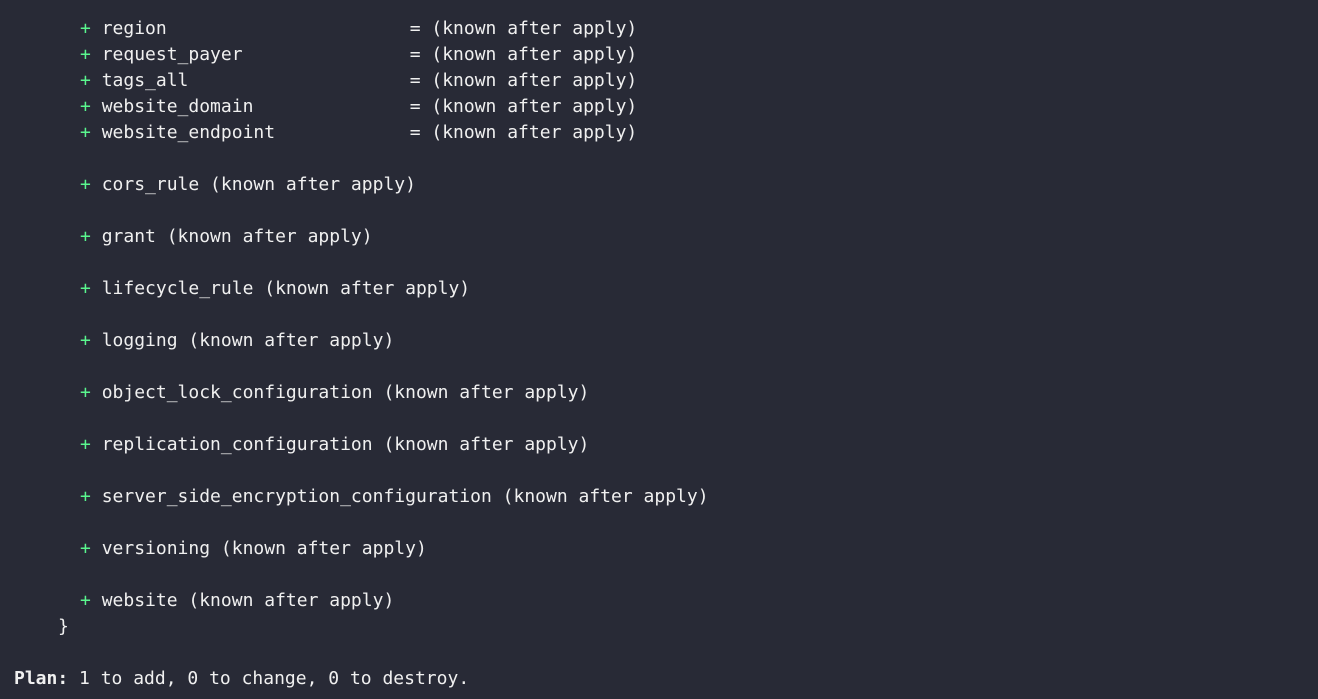  What do you see at coordinates (172, 54) in the screenshot?
I see `attribute-name: request_payer` at bounding box center [172, 54].